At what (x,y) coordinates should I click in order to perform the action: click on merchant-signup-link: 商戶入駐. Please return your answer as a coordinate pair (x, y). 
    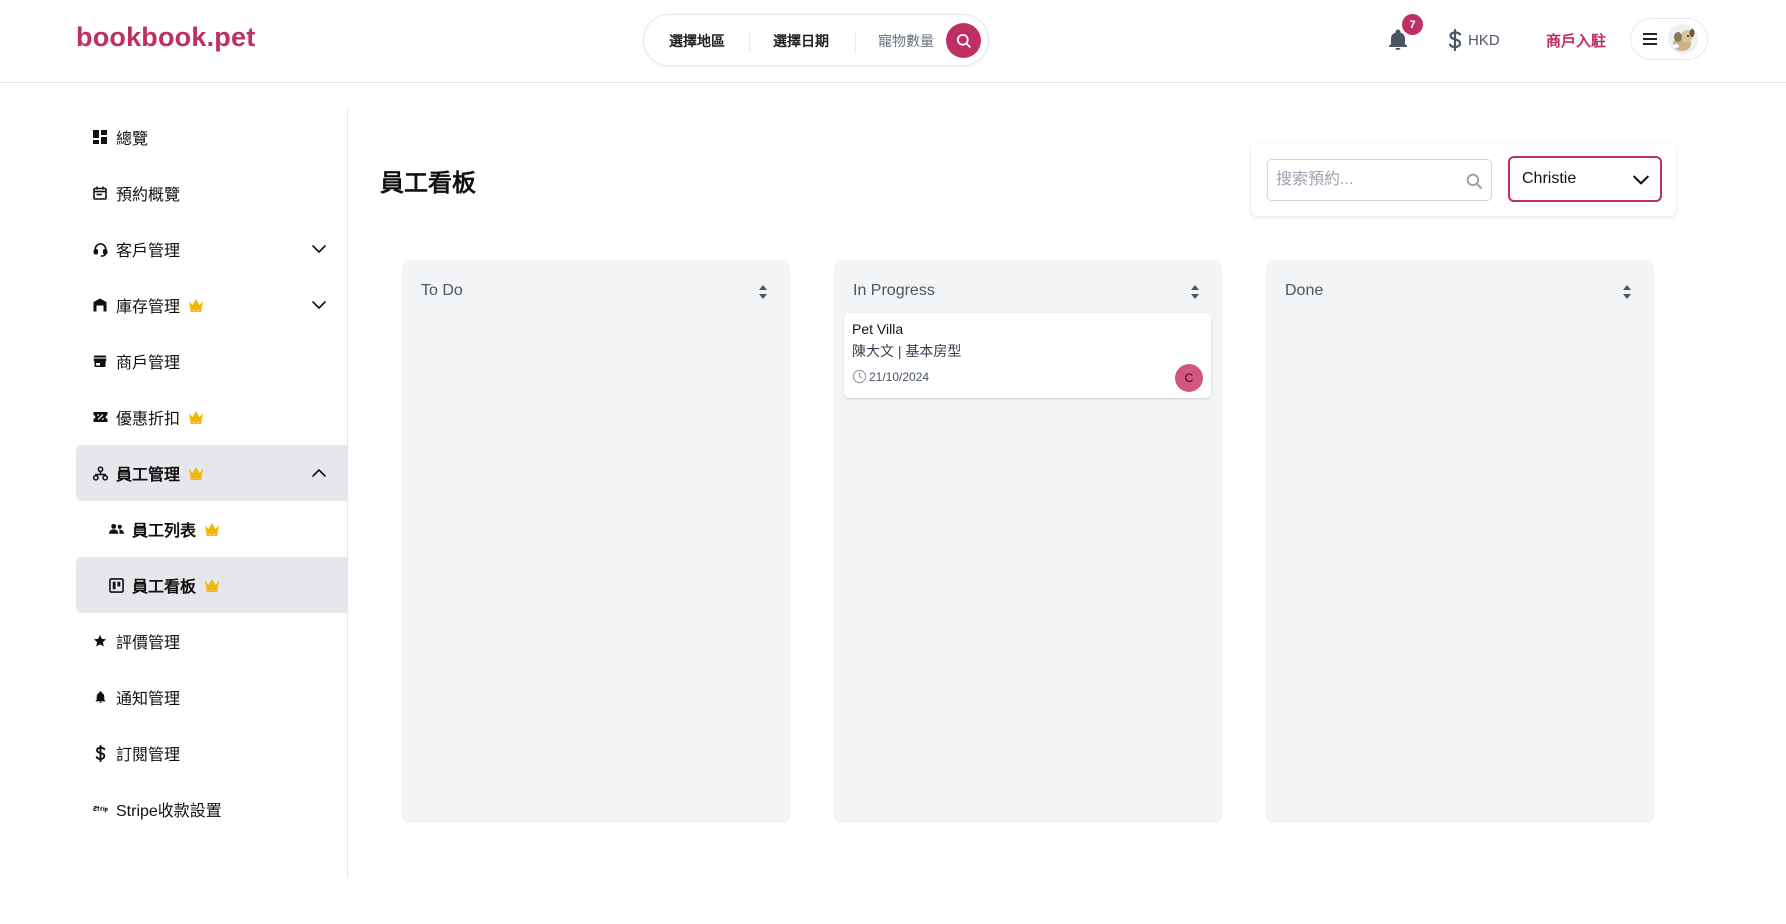
    Looking at the image, I should click on (1576, 40).